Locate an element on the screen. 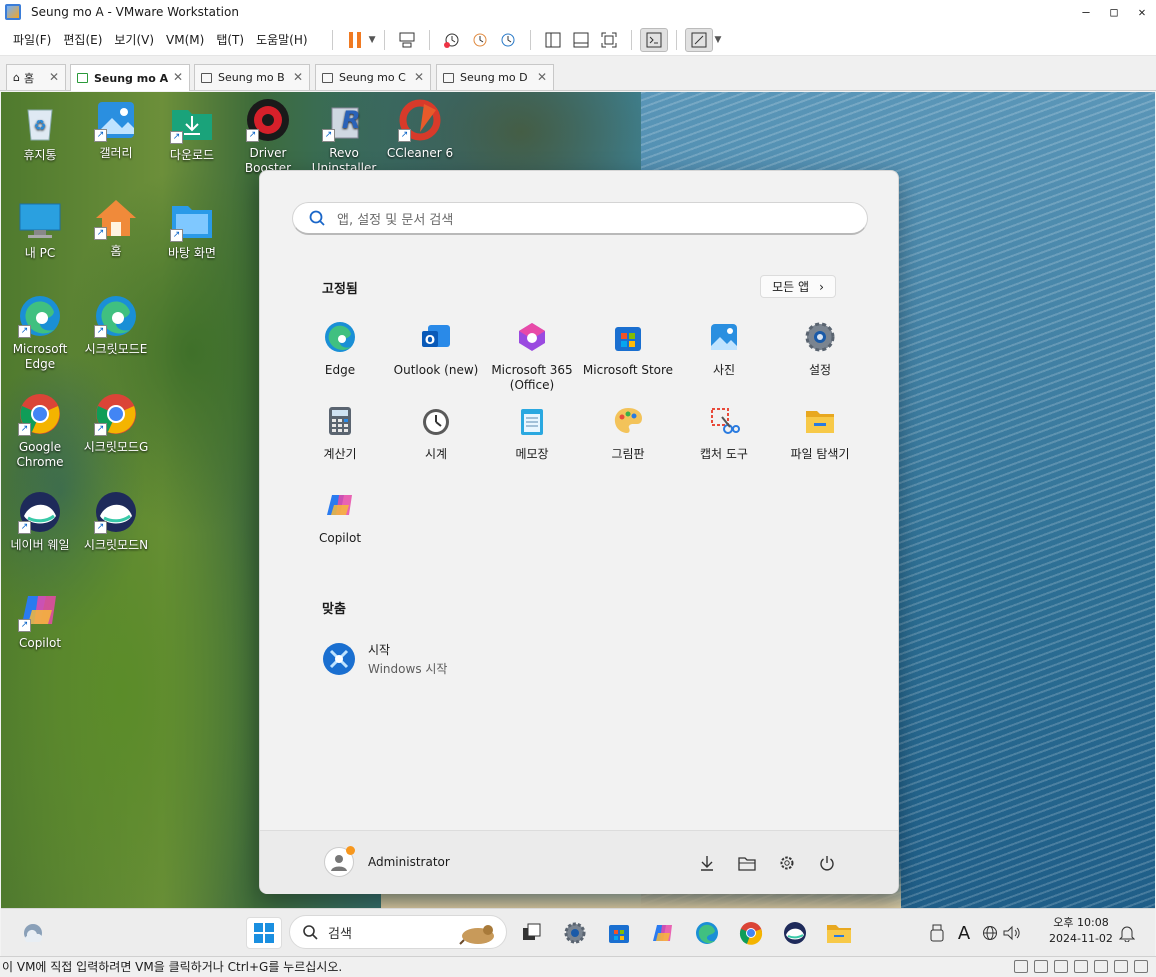 This screenshot has height=977, width=1156. network-adapter-icon is located at coordinates (1061, 966).